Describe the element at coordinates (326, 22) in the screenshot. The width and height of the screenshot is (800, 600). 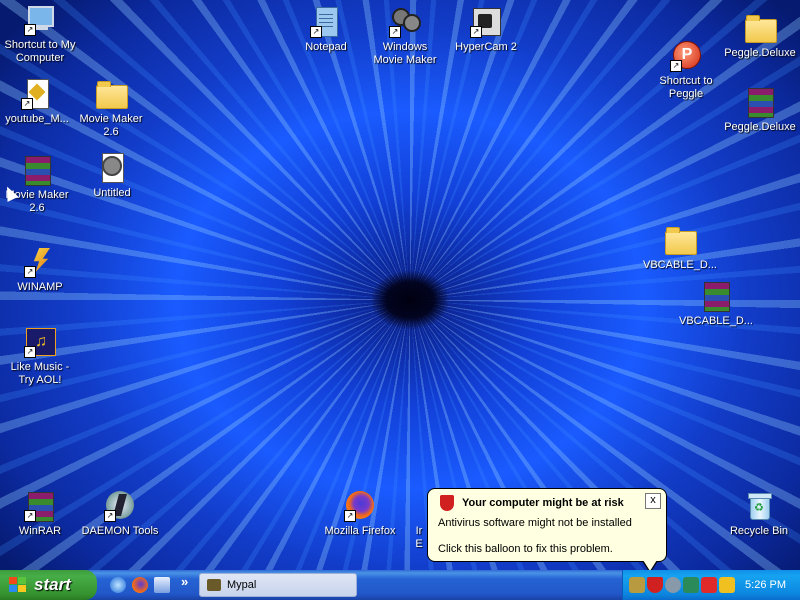
I see `notepad-icon: ↗` at that location.